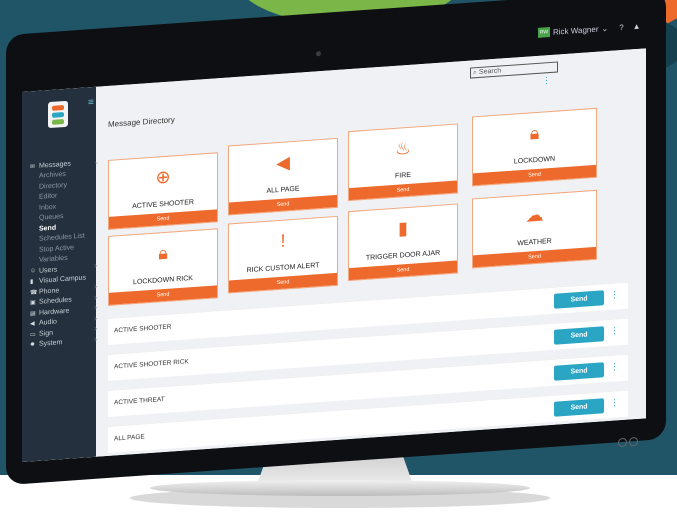  I want to click on user-name: Rick Wagner, so click(576, 30).